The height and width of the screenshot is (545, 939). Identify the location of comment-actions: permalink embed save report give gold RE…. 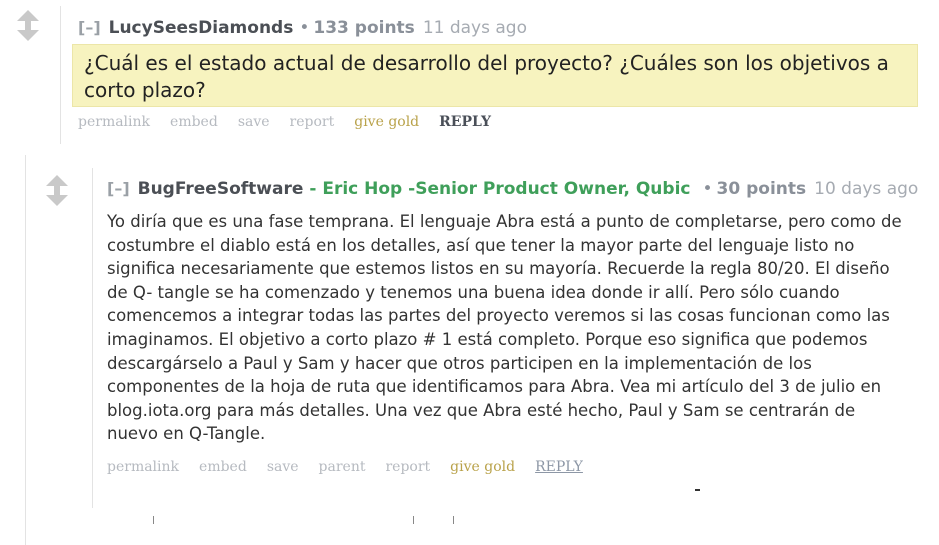
(294, 122).